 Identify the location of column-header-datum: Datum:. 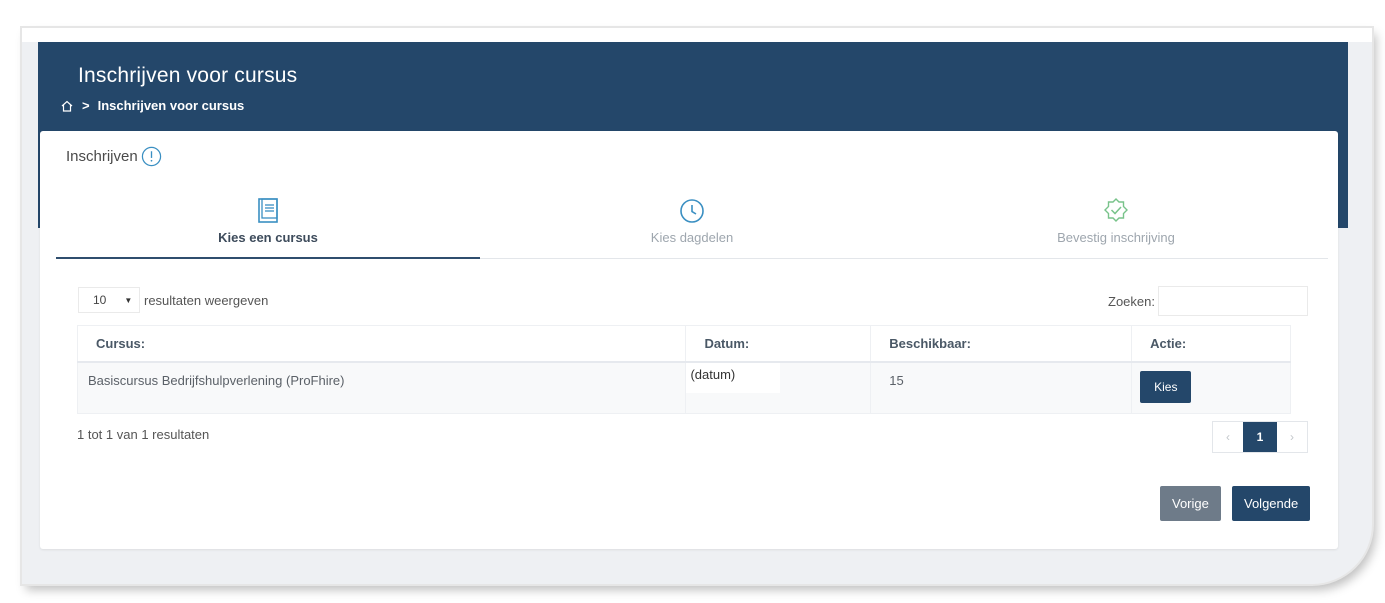
(778, 344).